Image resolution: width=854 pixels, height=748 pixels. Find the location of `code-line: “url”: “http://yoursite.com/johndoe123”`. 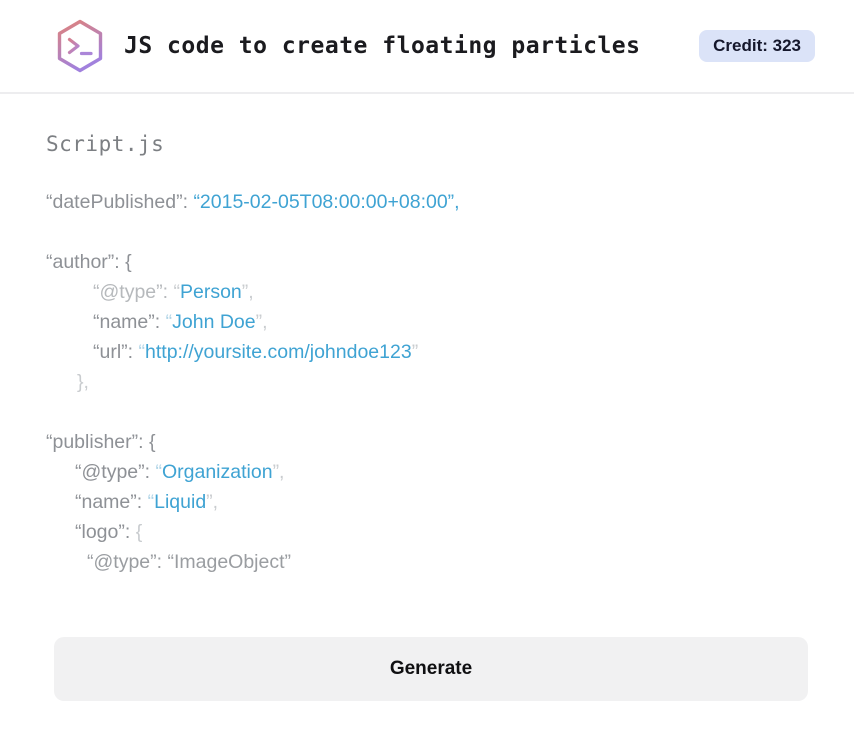

code-line: “url”: “http://yoursite.com/johndoe123” is located at coordinates (256, 352).